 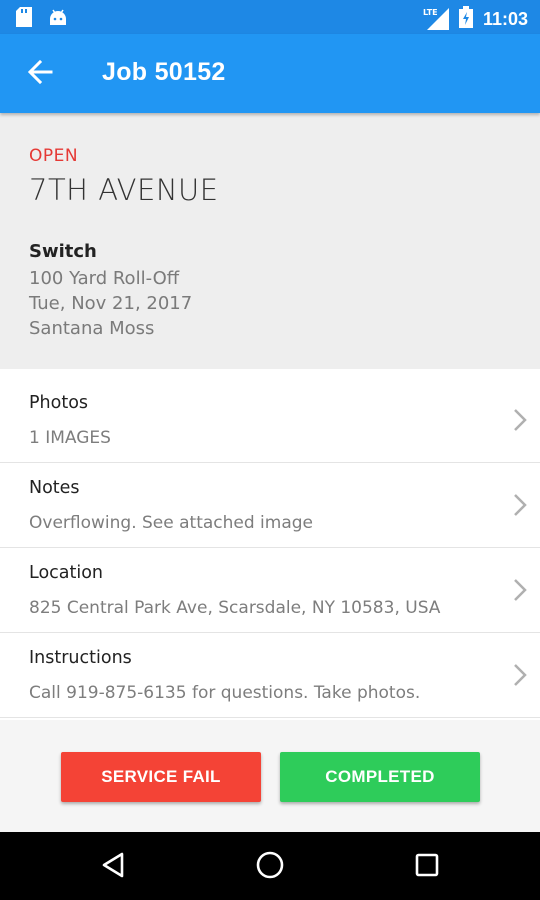 What do you see at coordinates (63, 251) in the screenshot?
I see `service-type: Switch` at bounding box center [63, 251].